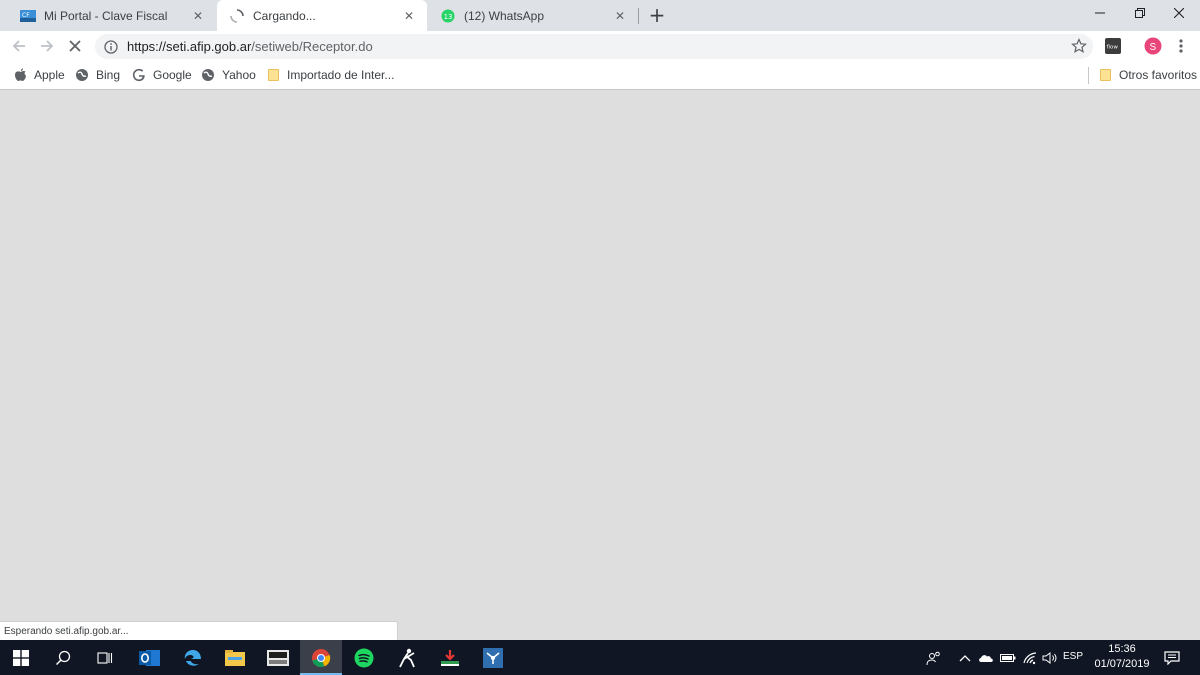  I want to click on chevron-up-icon, so click(965, 657).